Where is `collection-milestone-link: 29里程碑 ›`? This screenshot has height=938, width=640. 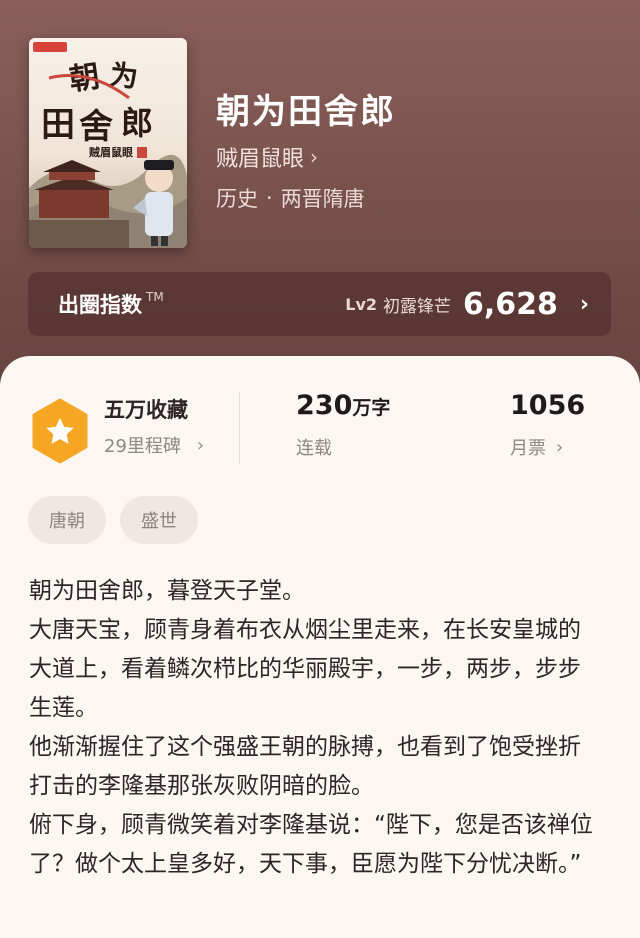
collection-milestone-link: 29里程碑 › is located at coordinates (154, 445).